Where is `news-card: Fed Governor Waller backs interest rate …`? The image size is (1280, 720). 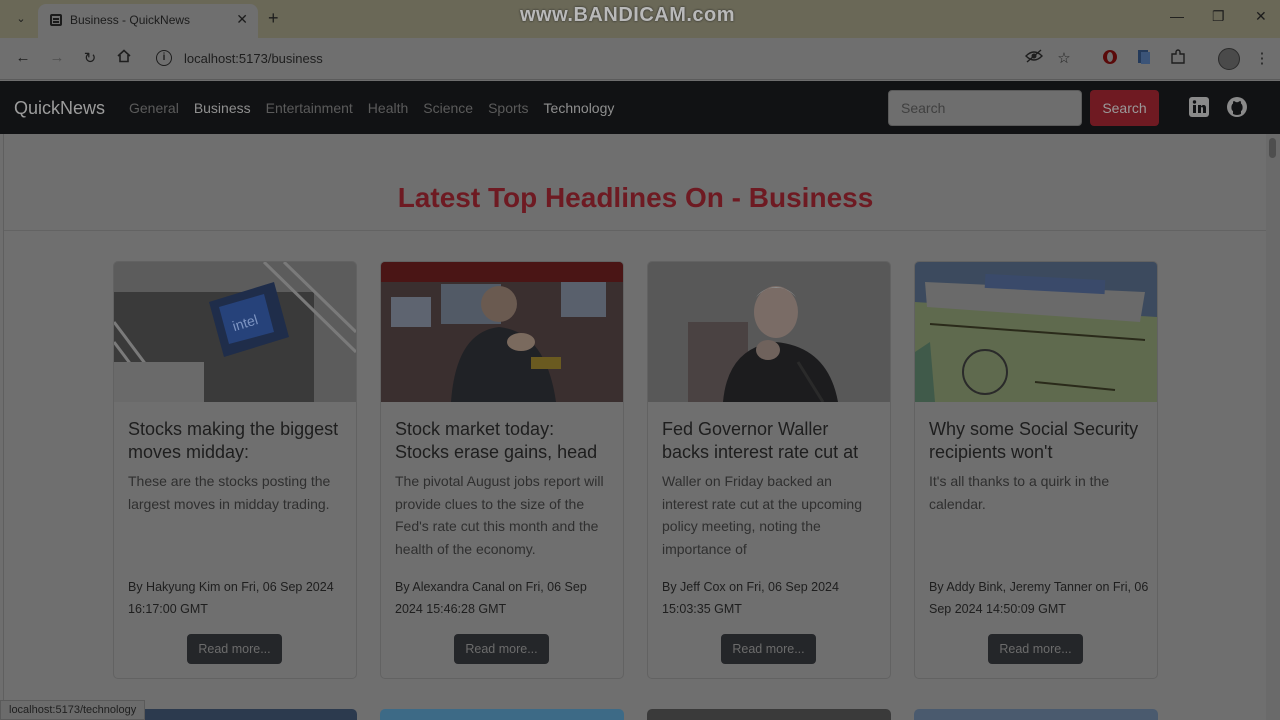 news-card: Fed Governor Waller backs interest rate … is located at coordinates (769, 470).